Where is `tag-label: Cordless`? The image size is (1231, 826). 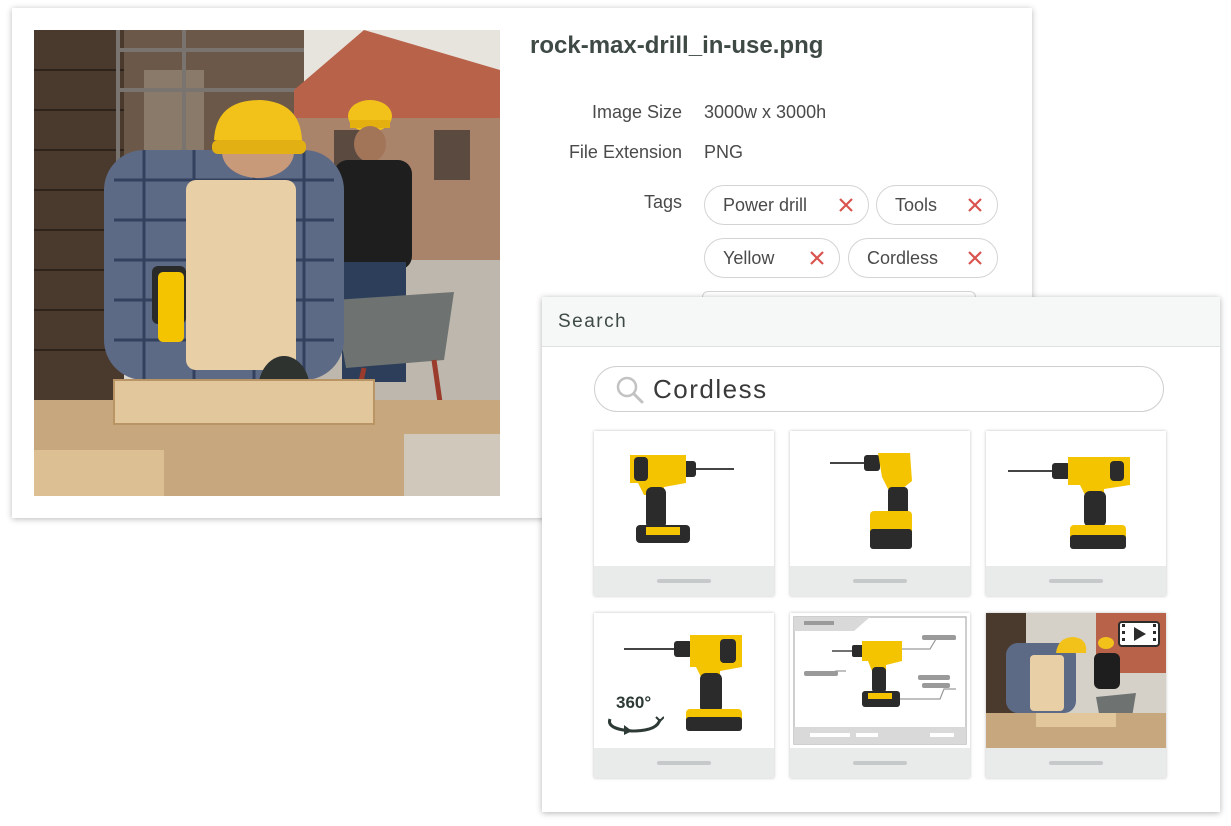 tag-label: Cordless is located at coordinates (903, 257).